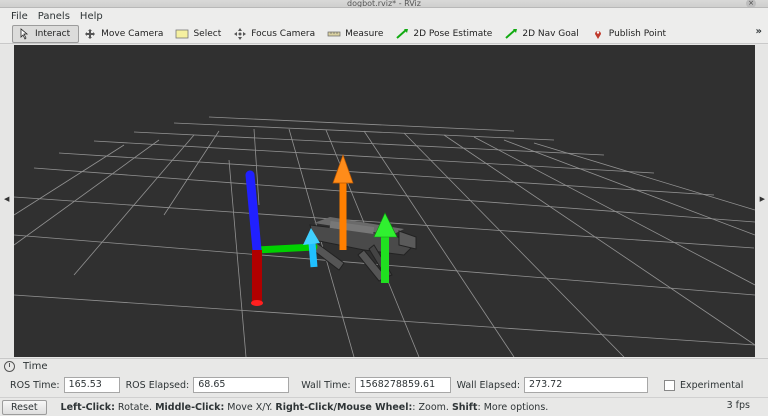 This screenshot has height=416, width=768. I want to click on nav-goal-tool-label: 2D Nav Goal, so click(550, 33).